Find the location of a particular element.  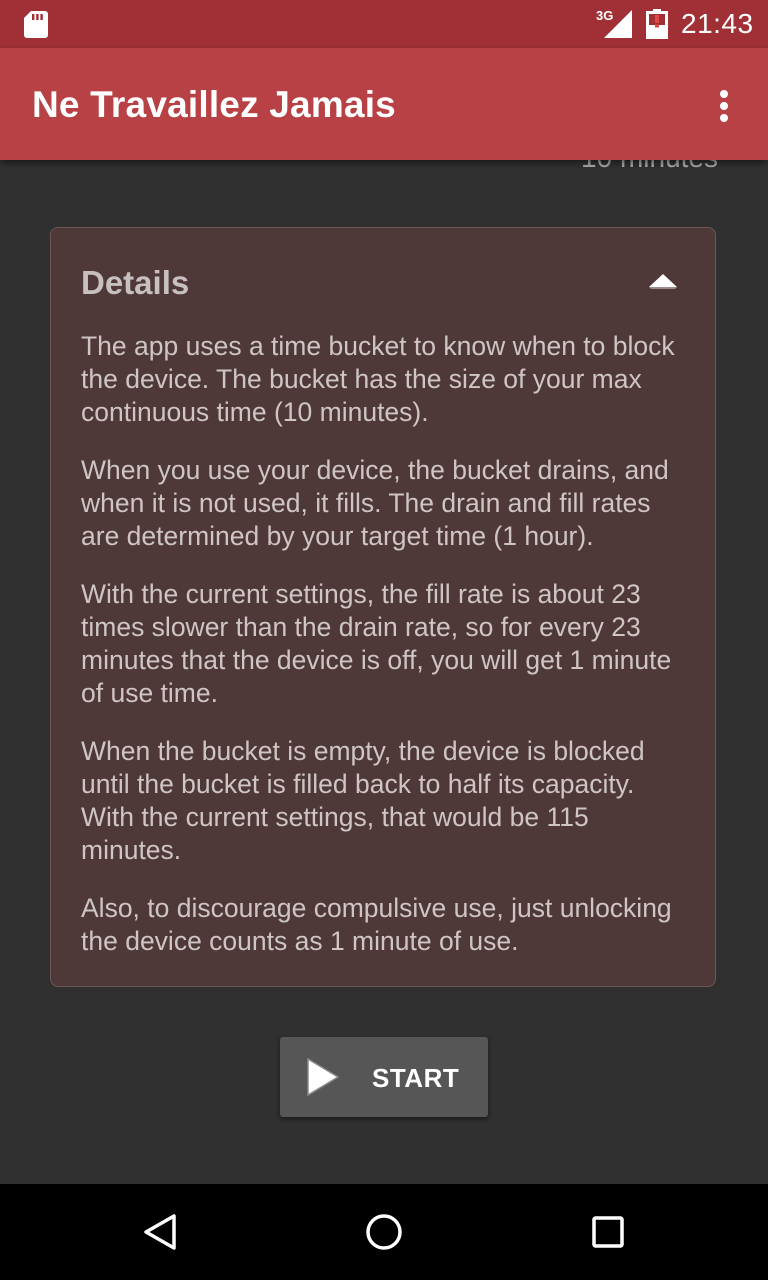

navigation-bar is located at coordinates (384, 1232).